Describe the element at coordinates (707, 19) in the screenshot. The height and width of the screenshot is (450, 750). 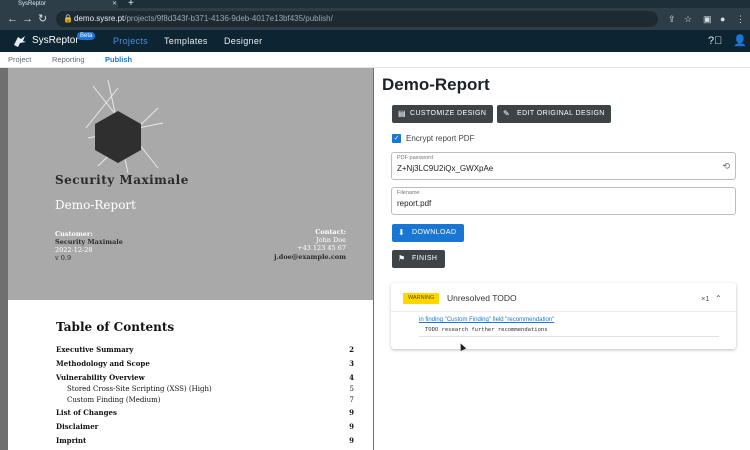
I see `sidebar-icon: ▣` at that location.